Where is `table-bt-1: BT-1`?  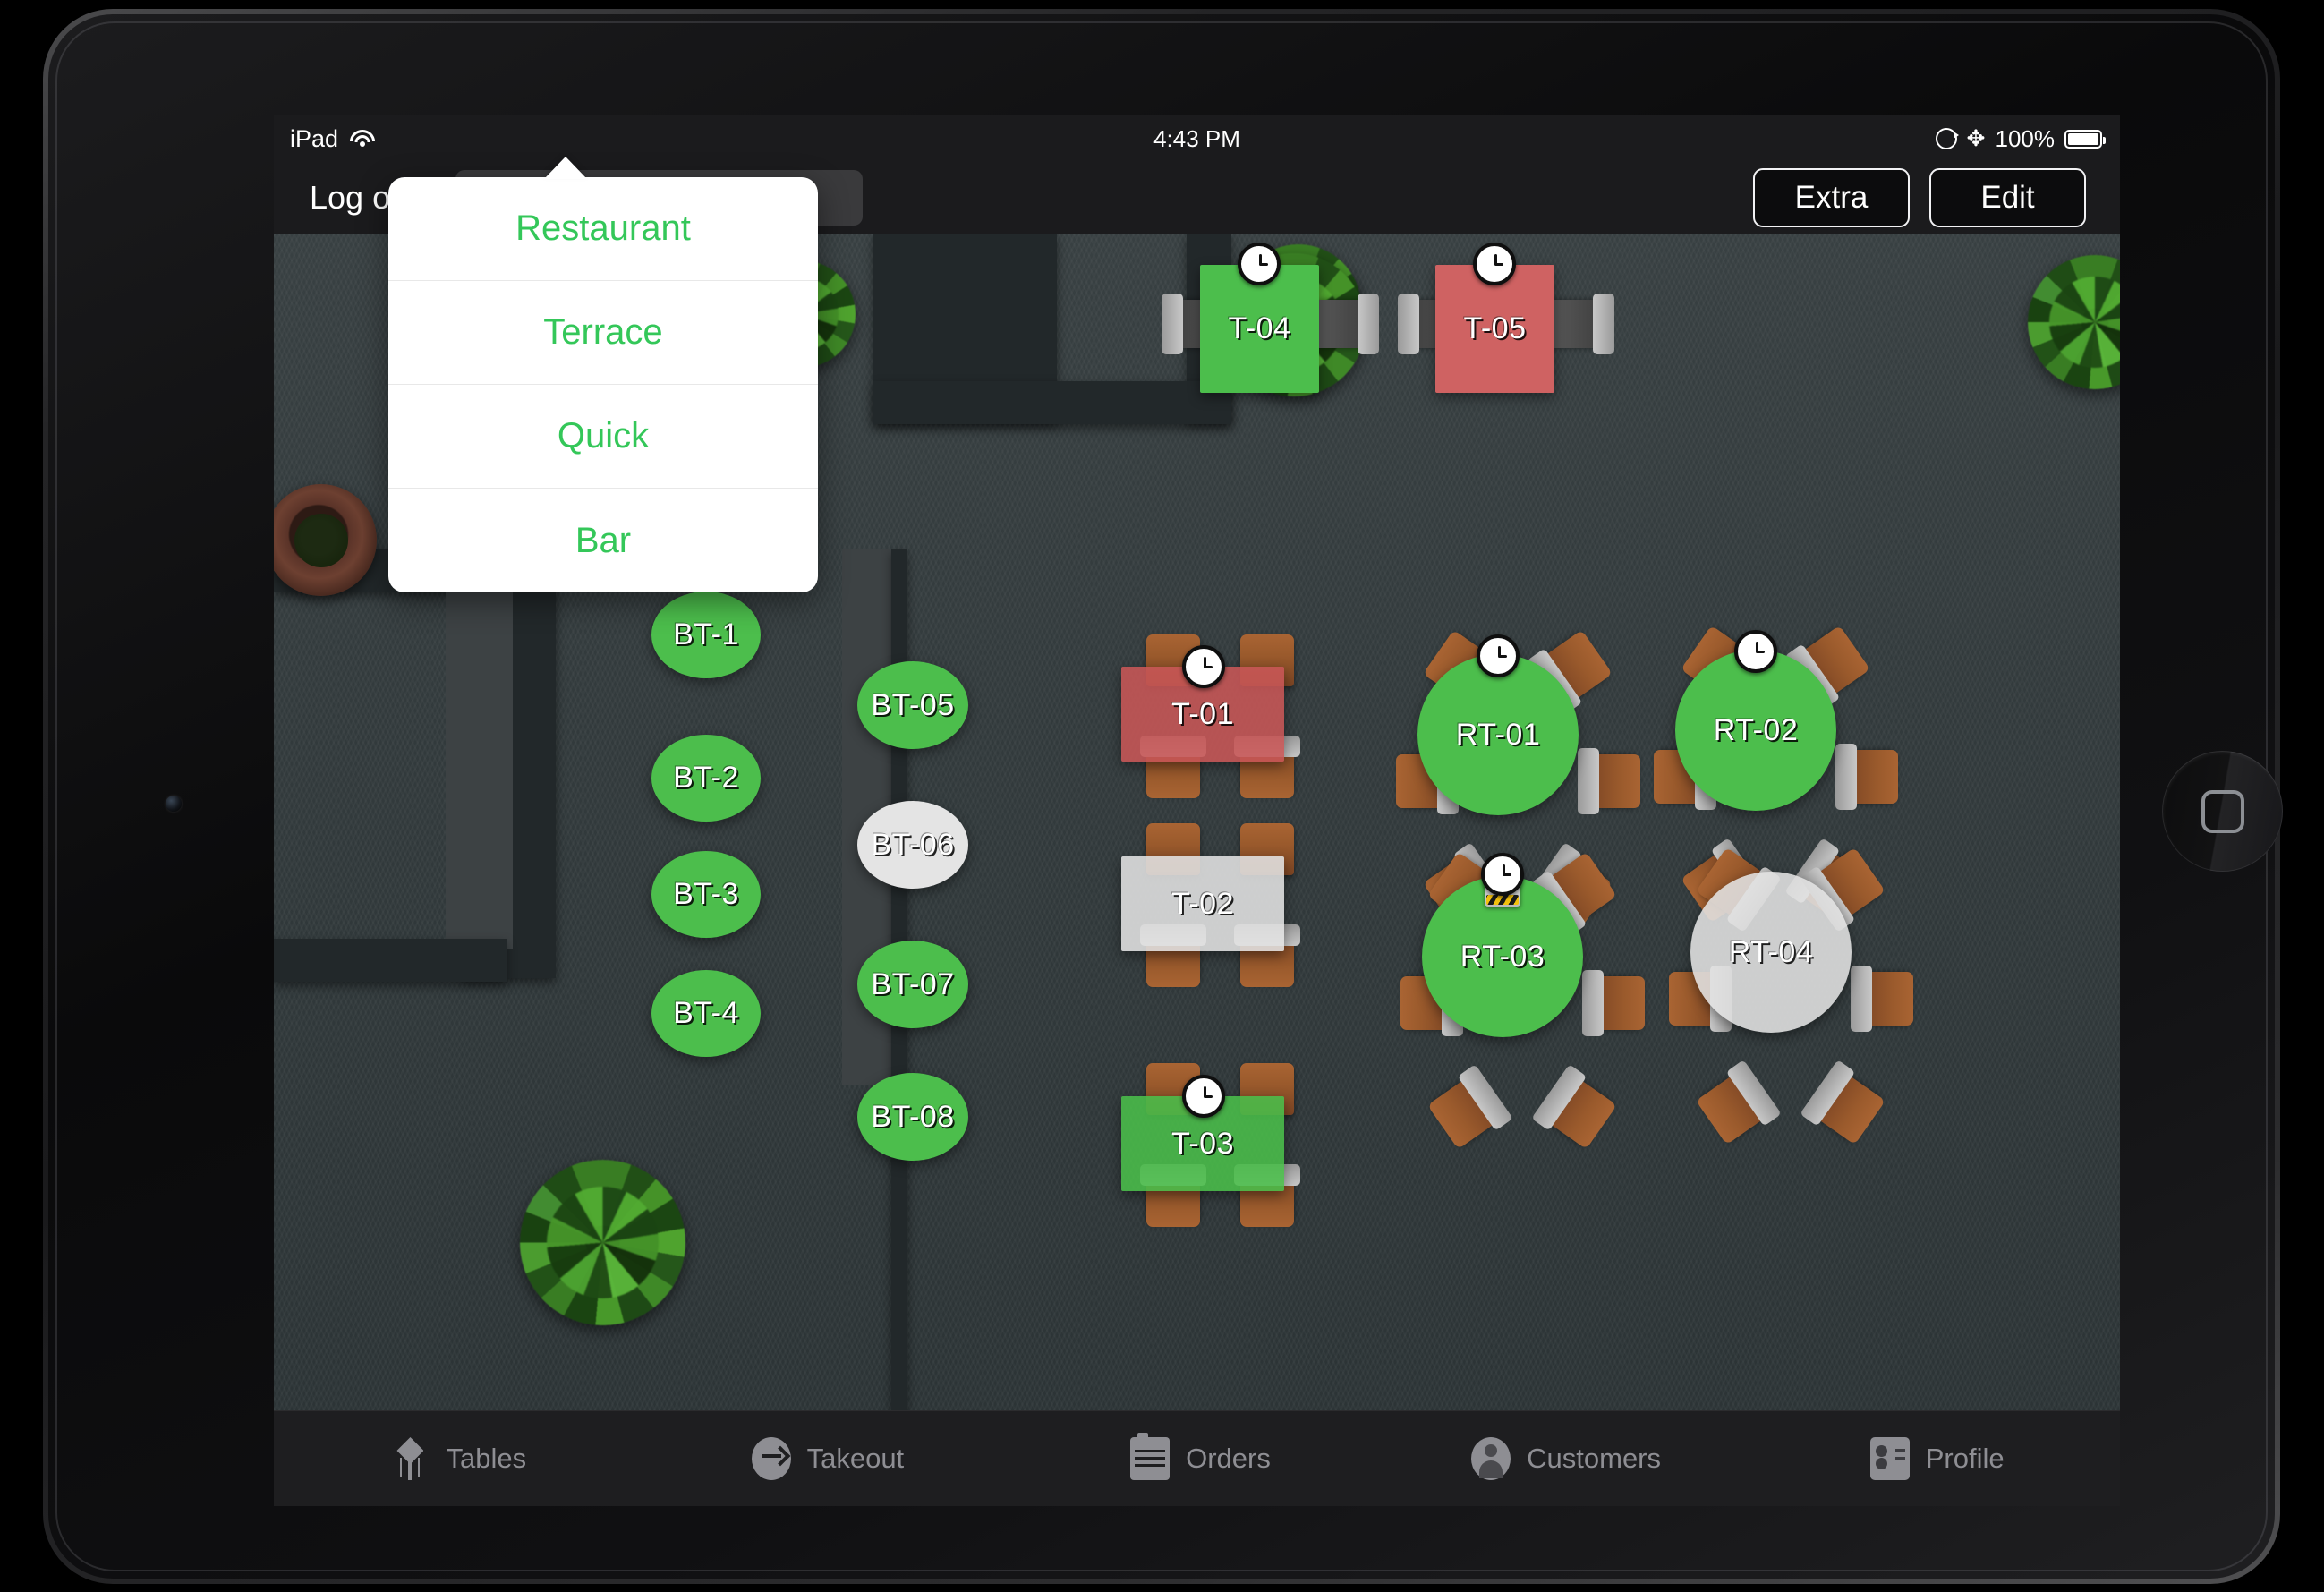 table-bt-1: BT-1 is located at coordinates (706, 635).